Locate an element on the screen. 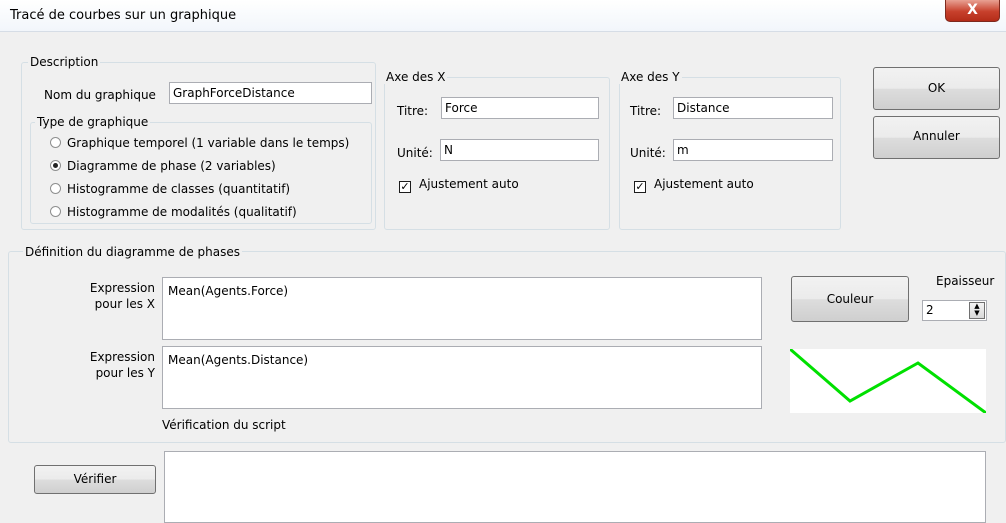 The height and width of the screenshot is (523, 1006). type-phase-label: Diagramme de phase (2 variables) is located at coordinates (171, 166).